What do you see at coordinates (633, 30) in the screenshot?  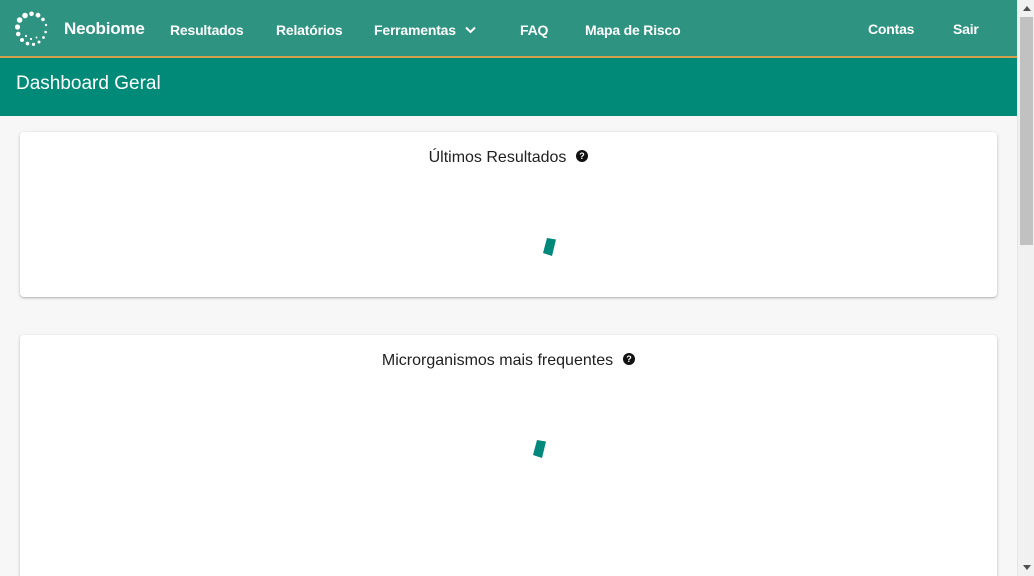 I see `nav-item-mapa-de-risco: Mapa de Risco` at bounding box center [633, 30].